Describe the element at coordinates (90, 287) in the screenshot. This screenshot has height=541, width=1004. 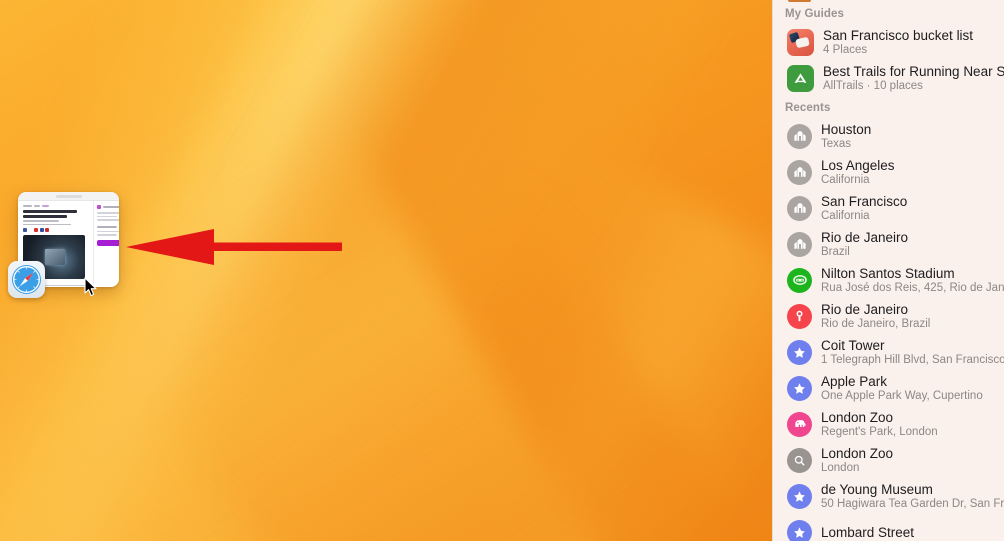
I see `mouse-pointer` at that location.